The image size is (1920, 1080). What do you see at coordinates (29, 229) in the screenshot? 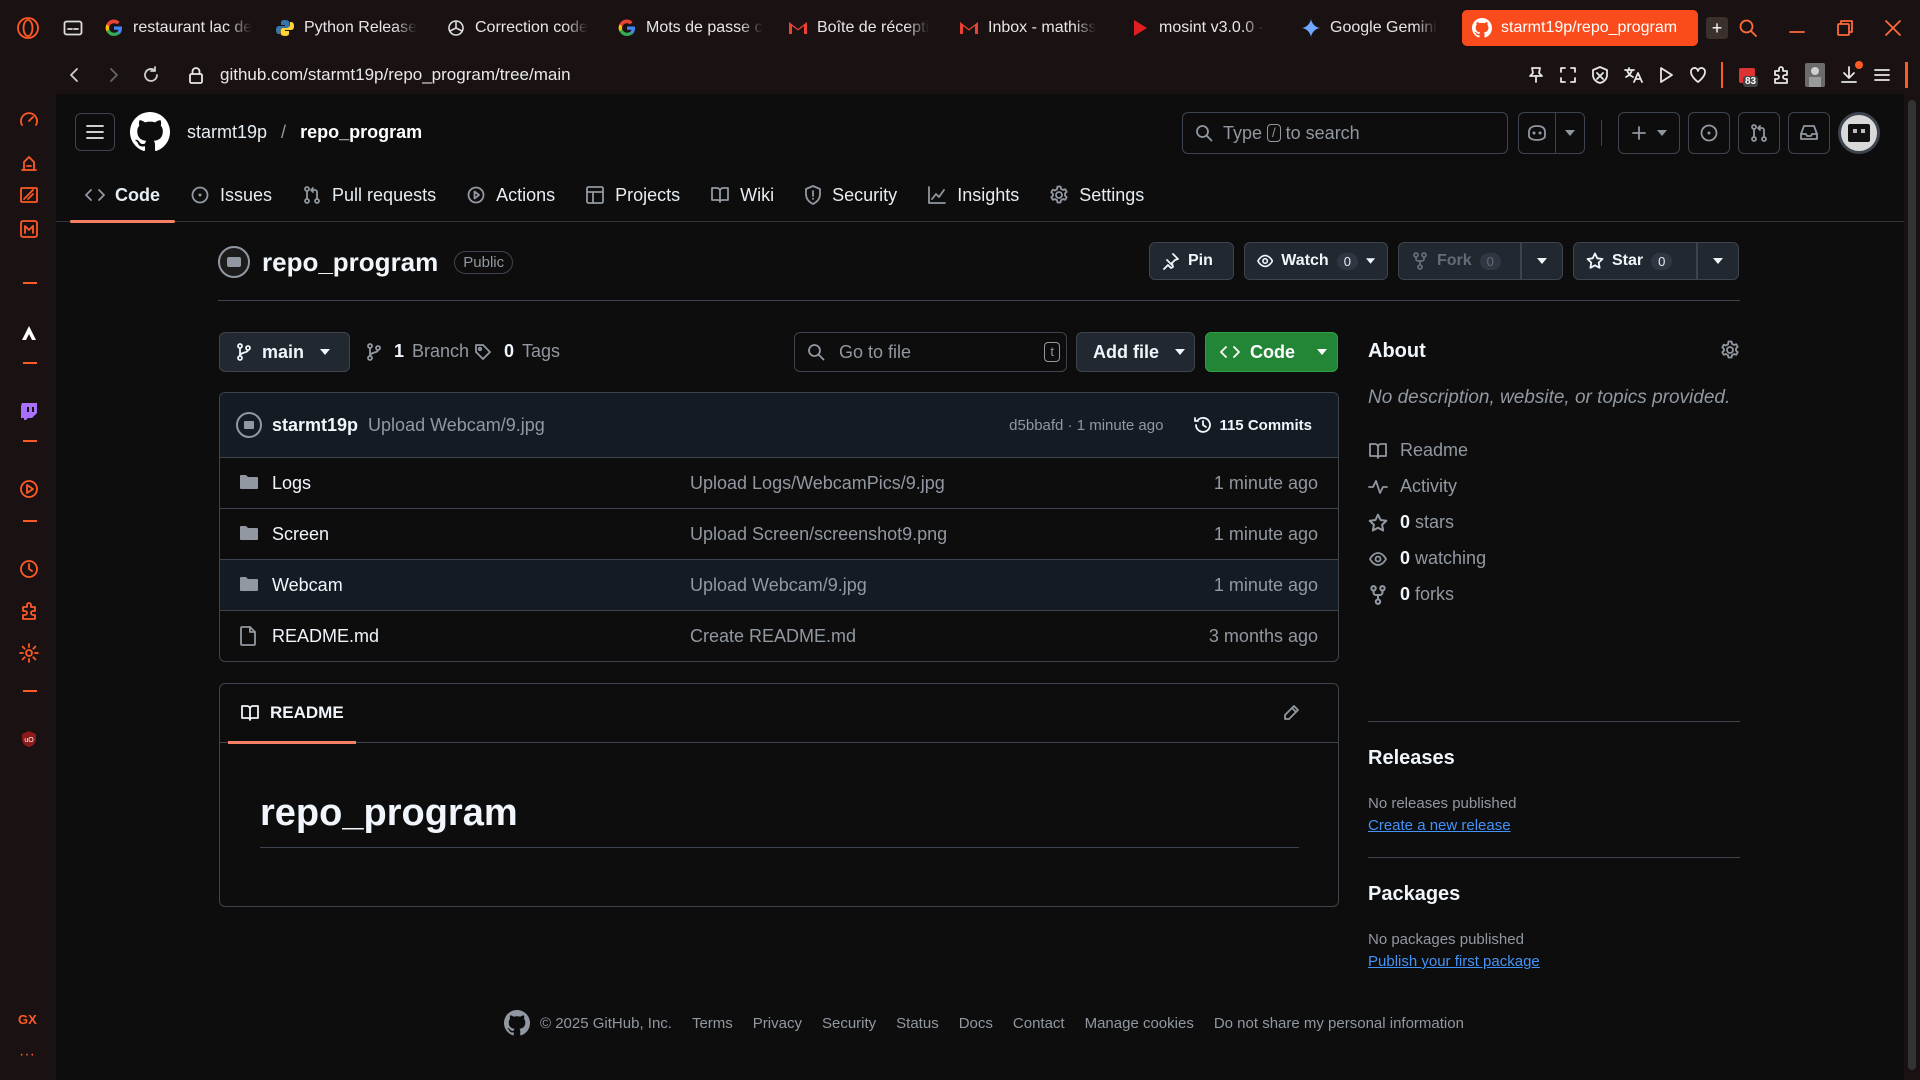
I see `messenger-m-icon` at bounding box center [29, 229].